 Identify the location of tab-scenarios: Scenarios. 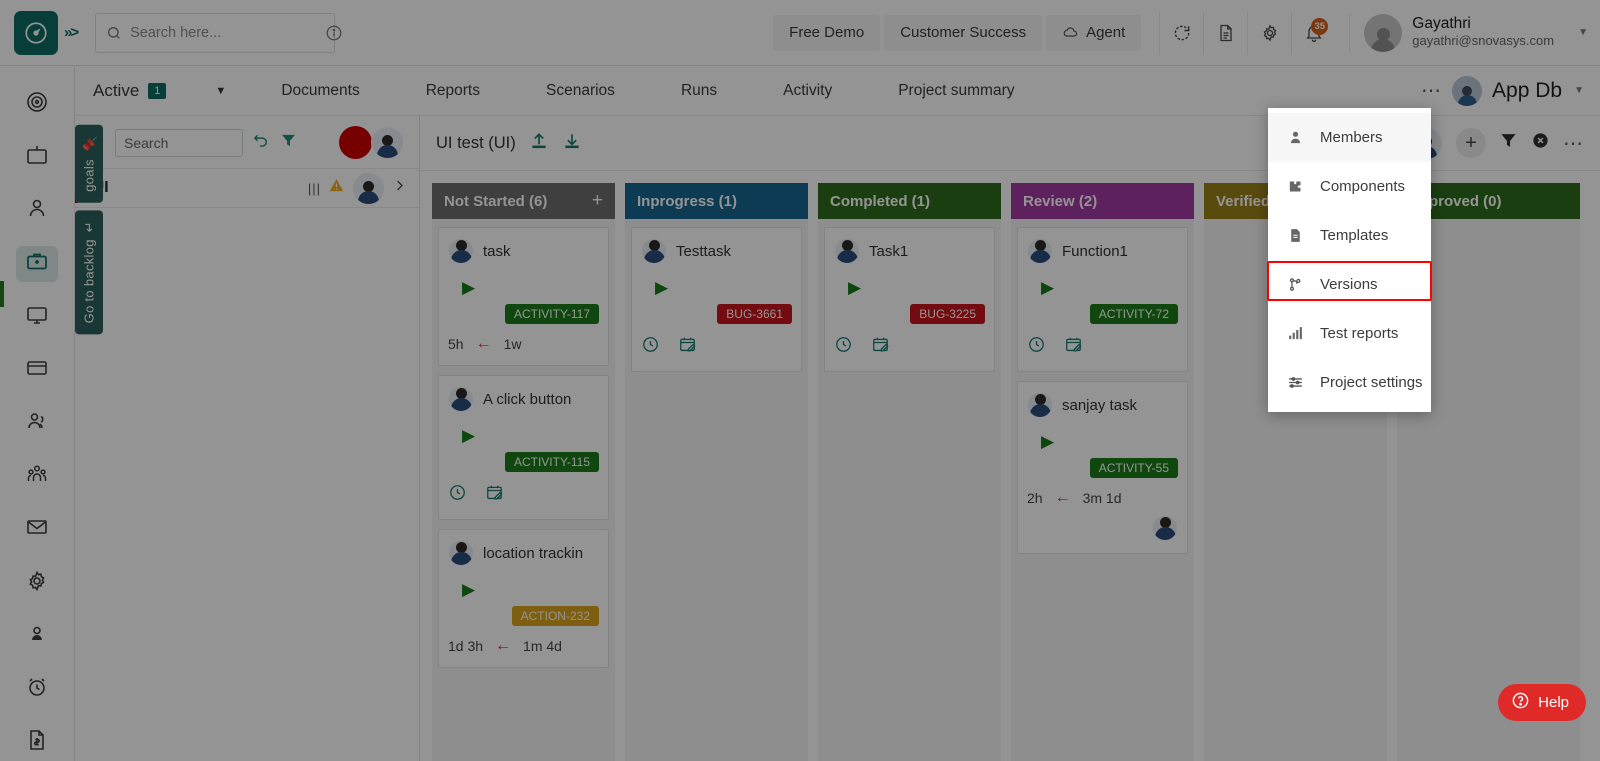
(580, 91).